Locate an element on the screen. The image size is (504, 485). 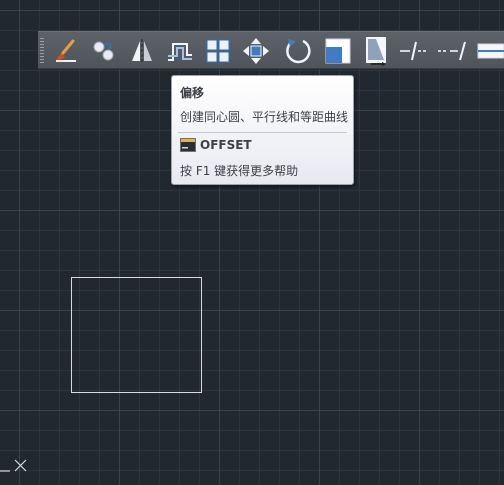
mirror-button is located at coordinates (142, 51).